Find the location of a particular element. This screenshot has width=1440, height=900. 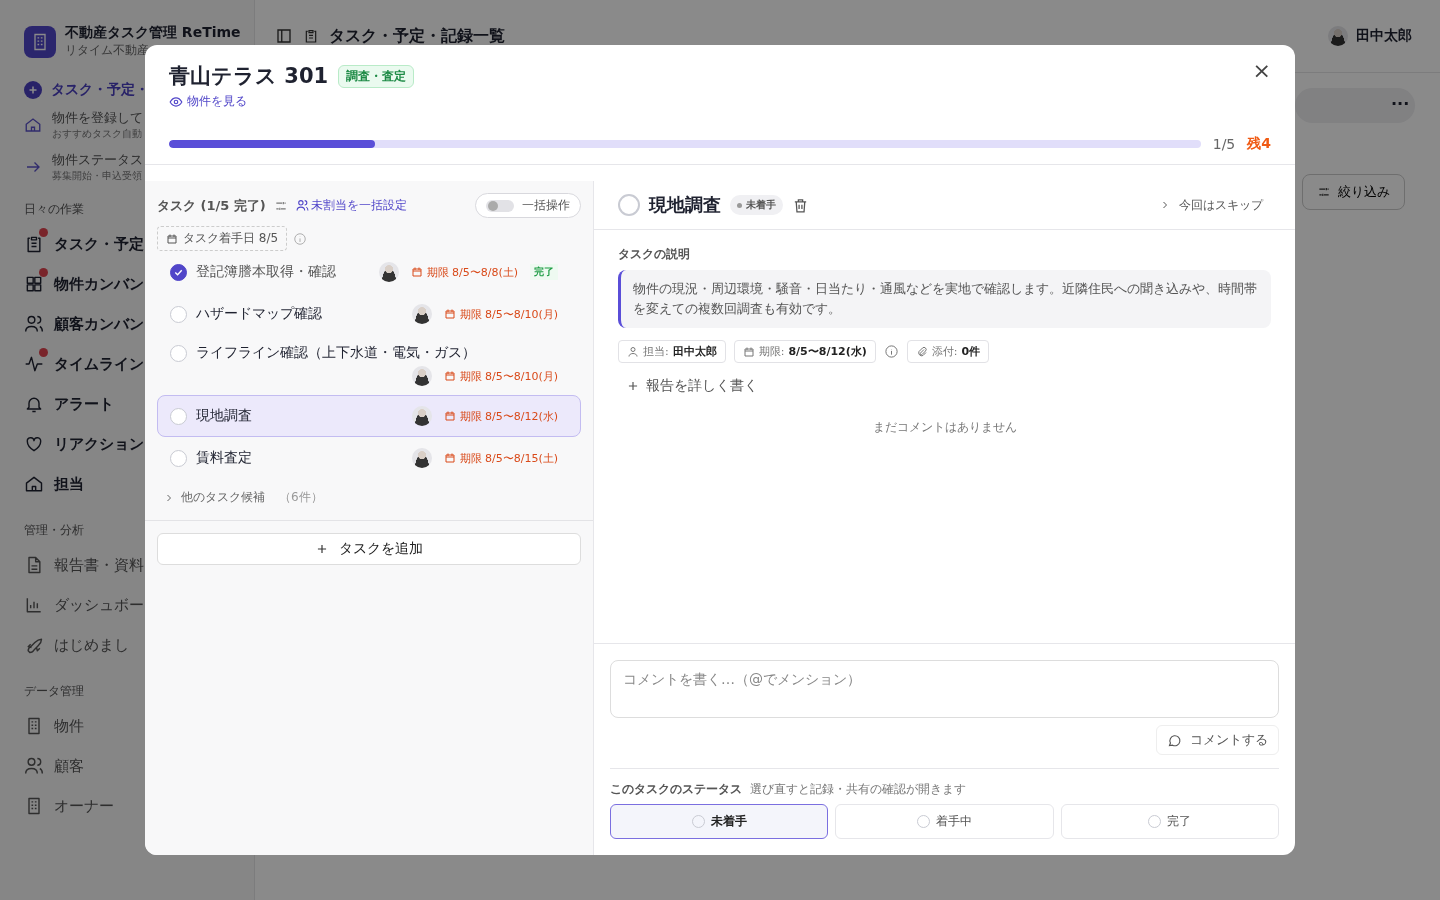

paperclip-icon is located at coordinates (921, 351).